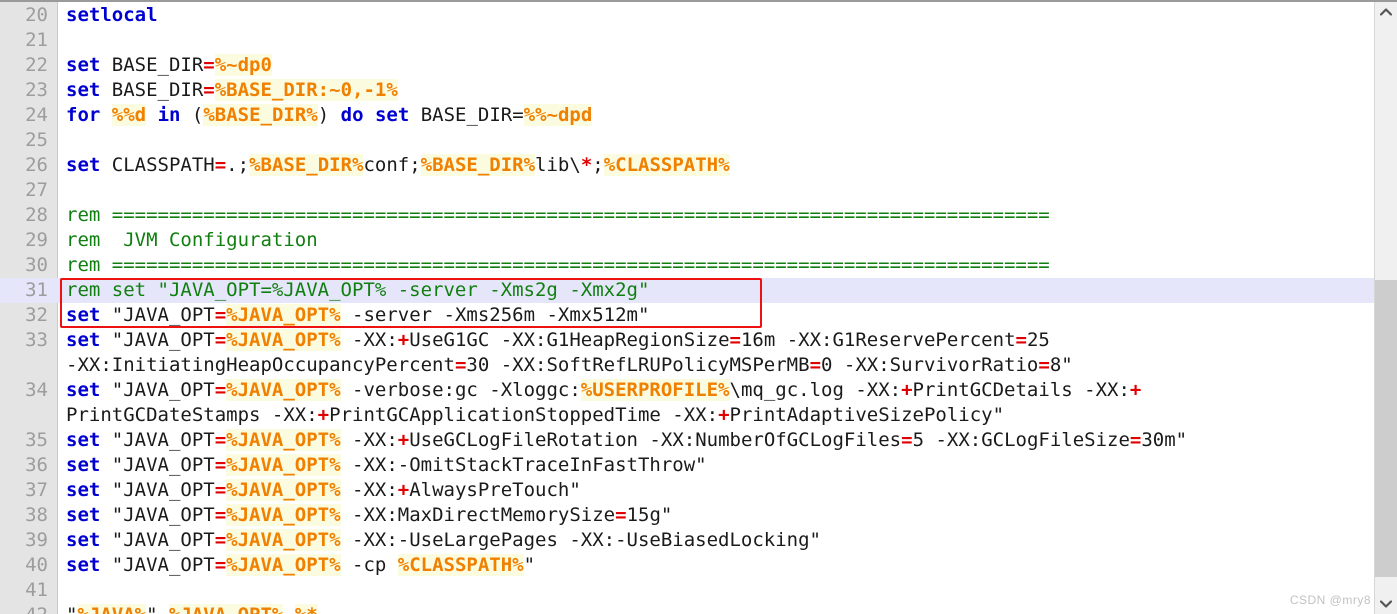 Image resolution: width=1397 pixels, height=614 pixels. Describe the element at coordinates (243, 65) in the screenshot. I see `token-var: %~dp0` at that location.